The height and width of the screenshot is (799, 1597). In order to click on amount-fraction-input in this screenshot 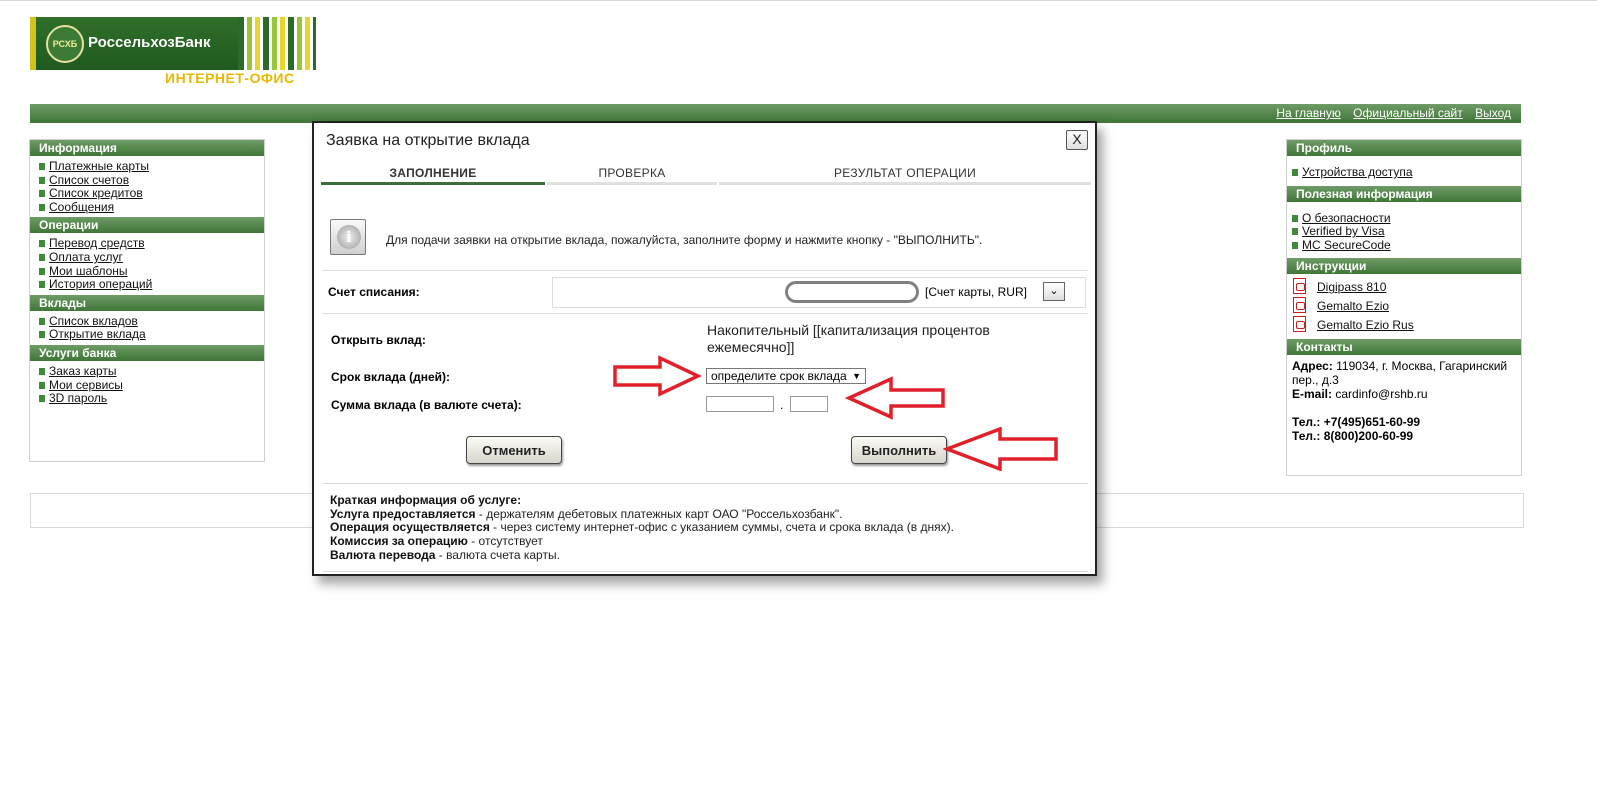, I will do `click(809, 404)`.